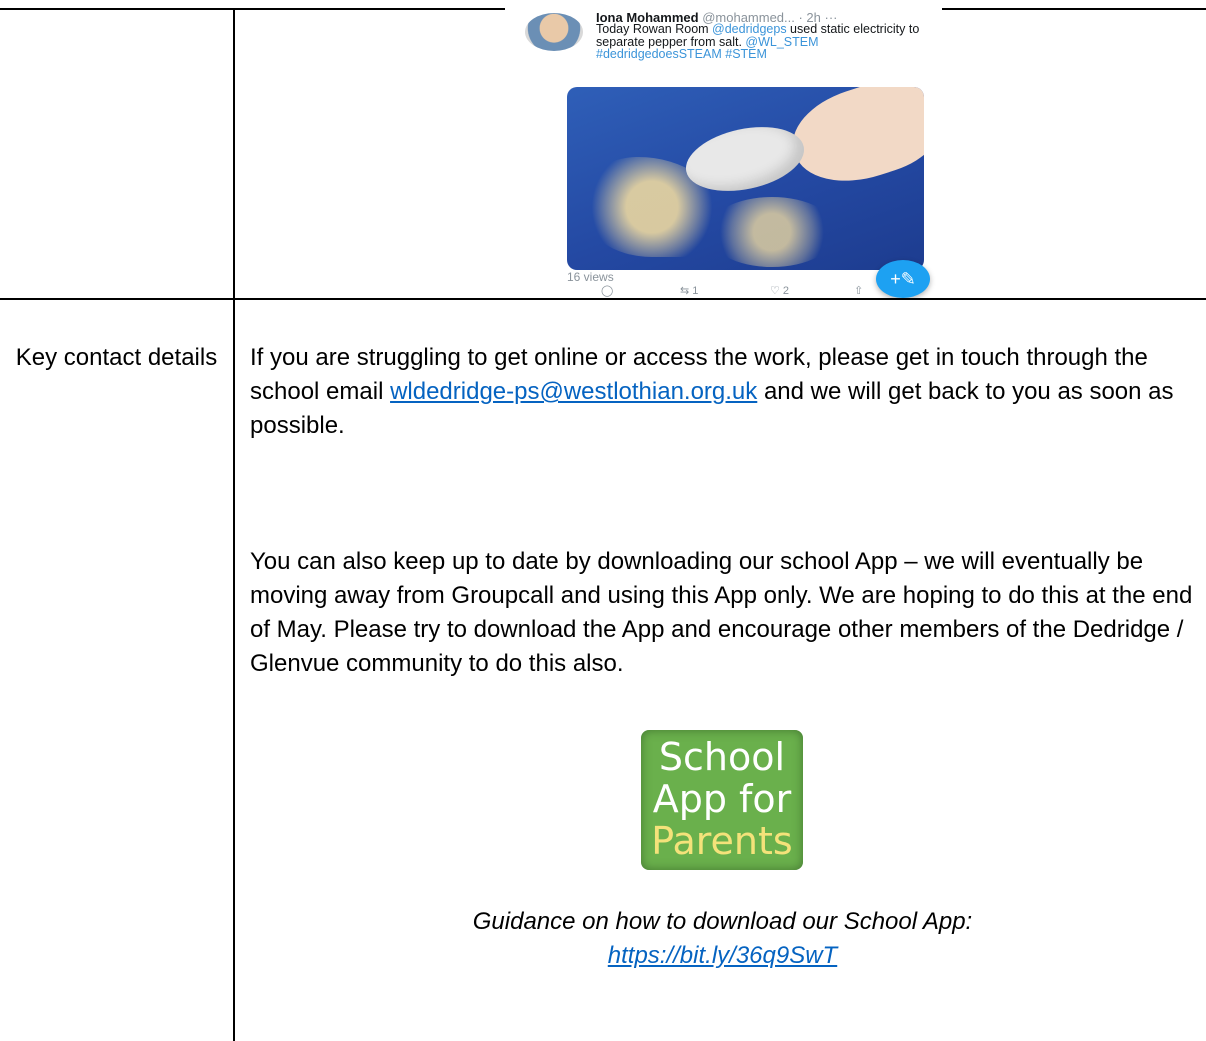  I want to click on table-column-divider, so click(234, 524).